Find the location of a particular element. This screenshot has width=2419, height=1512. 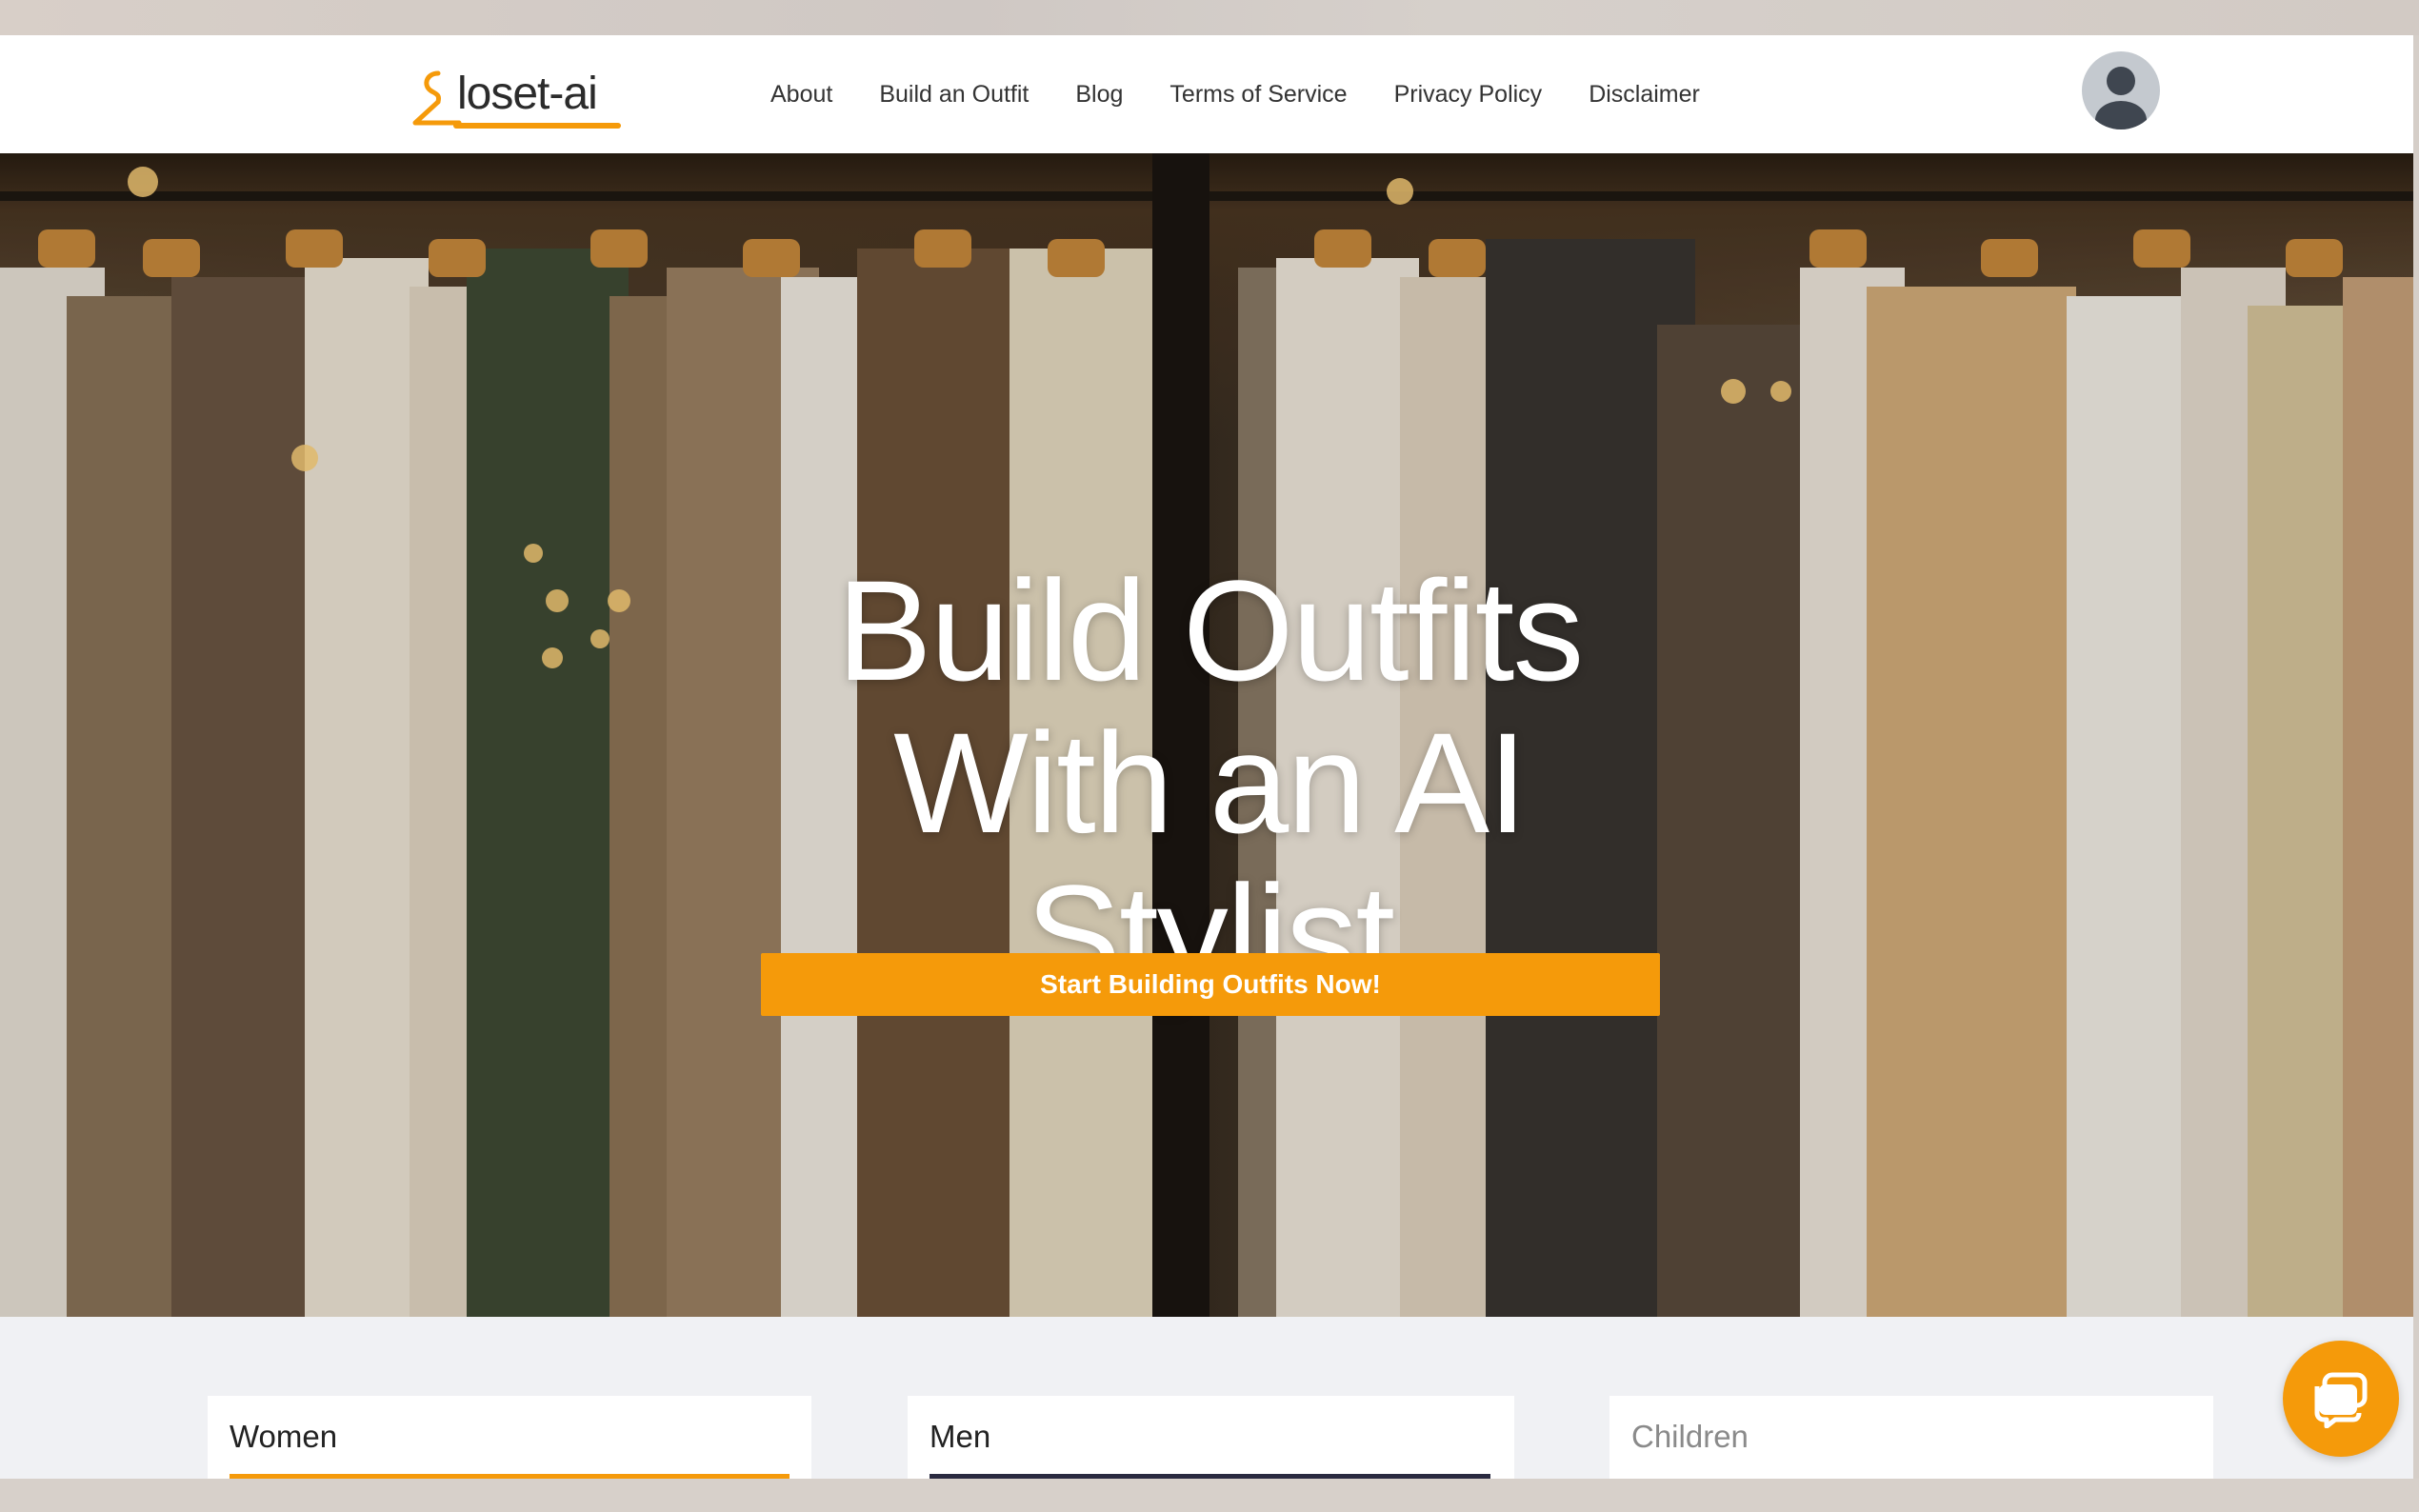

hero-title-line-1: Build Outfits is located at coordinates (1210, 629).